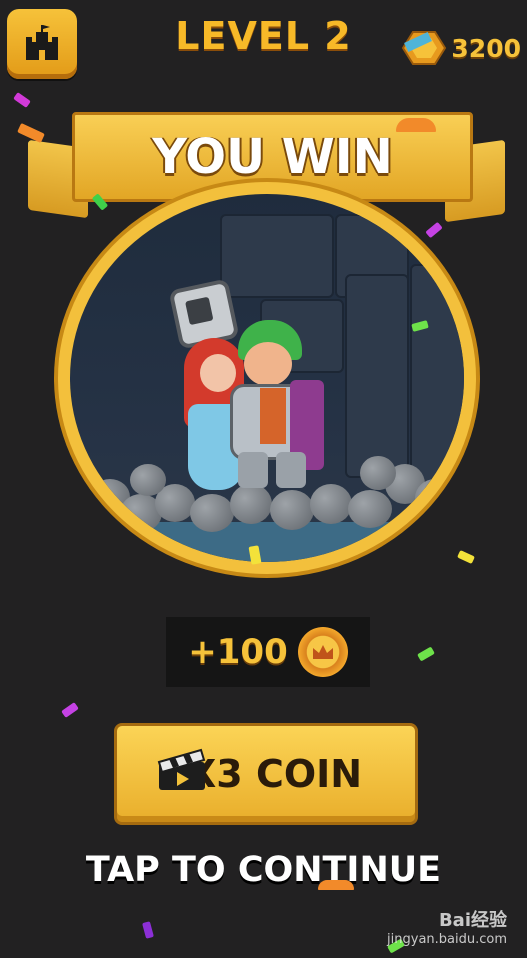 The width and height of the screenshot is (527, 958). Describe the element at coordinates (275, 774) in the screenshot. I see `triple-coins-label: X3 COIN` at that location.